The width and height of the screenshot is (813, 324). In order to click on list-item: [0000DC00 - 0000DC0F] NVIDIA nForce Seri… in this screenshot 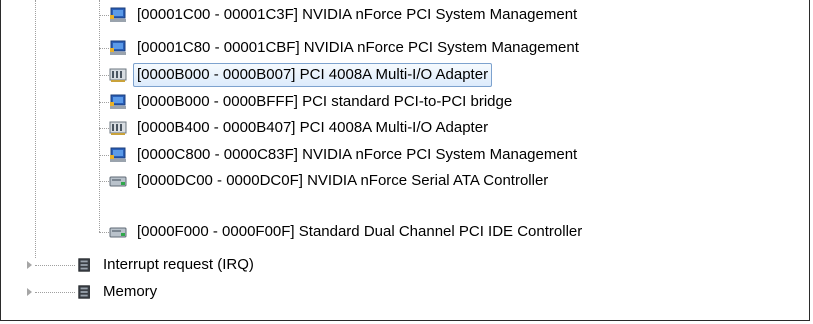, I will do `click(330, 181)`.